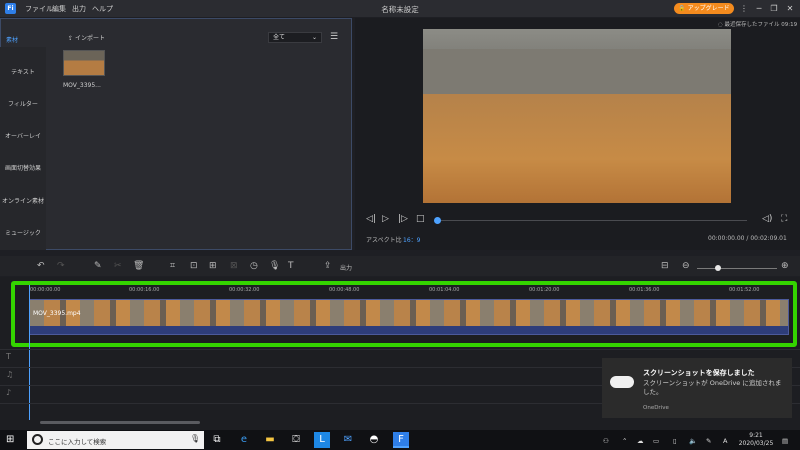  Describe the element at coordinates (400, 349) in the screenshot. I see `track-divider` at that location.